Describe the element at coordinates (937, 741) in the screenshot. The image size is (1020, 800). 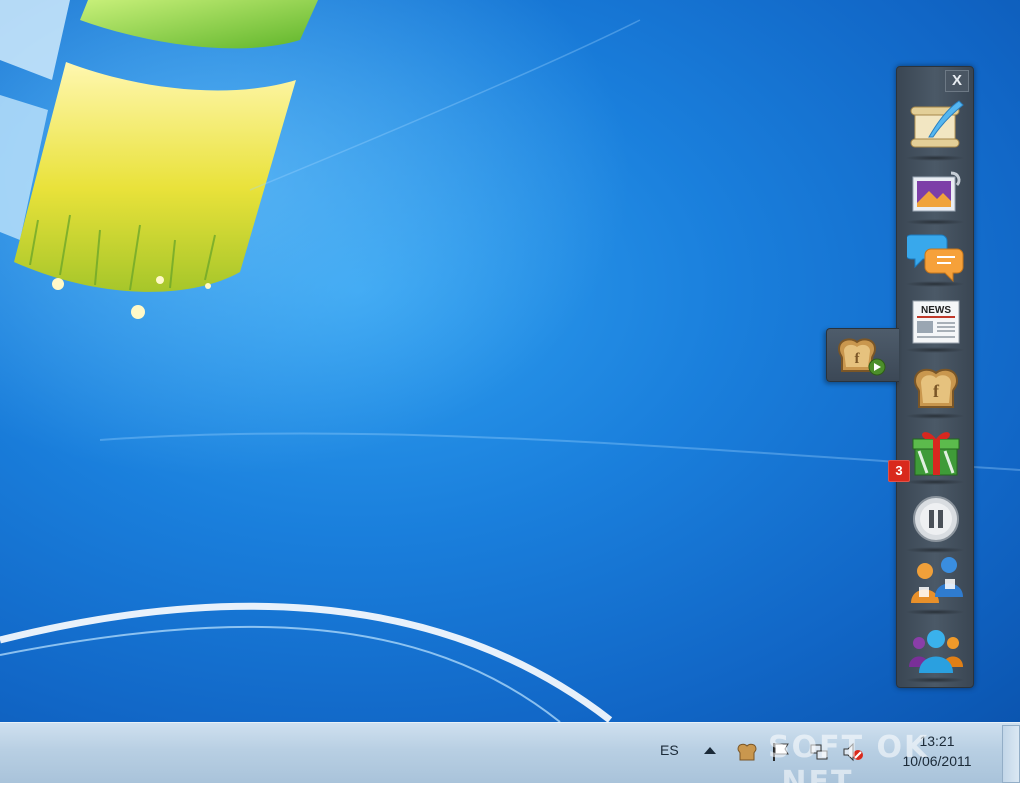
I see `clock-time: 13:21` at that location.